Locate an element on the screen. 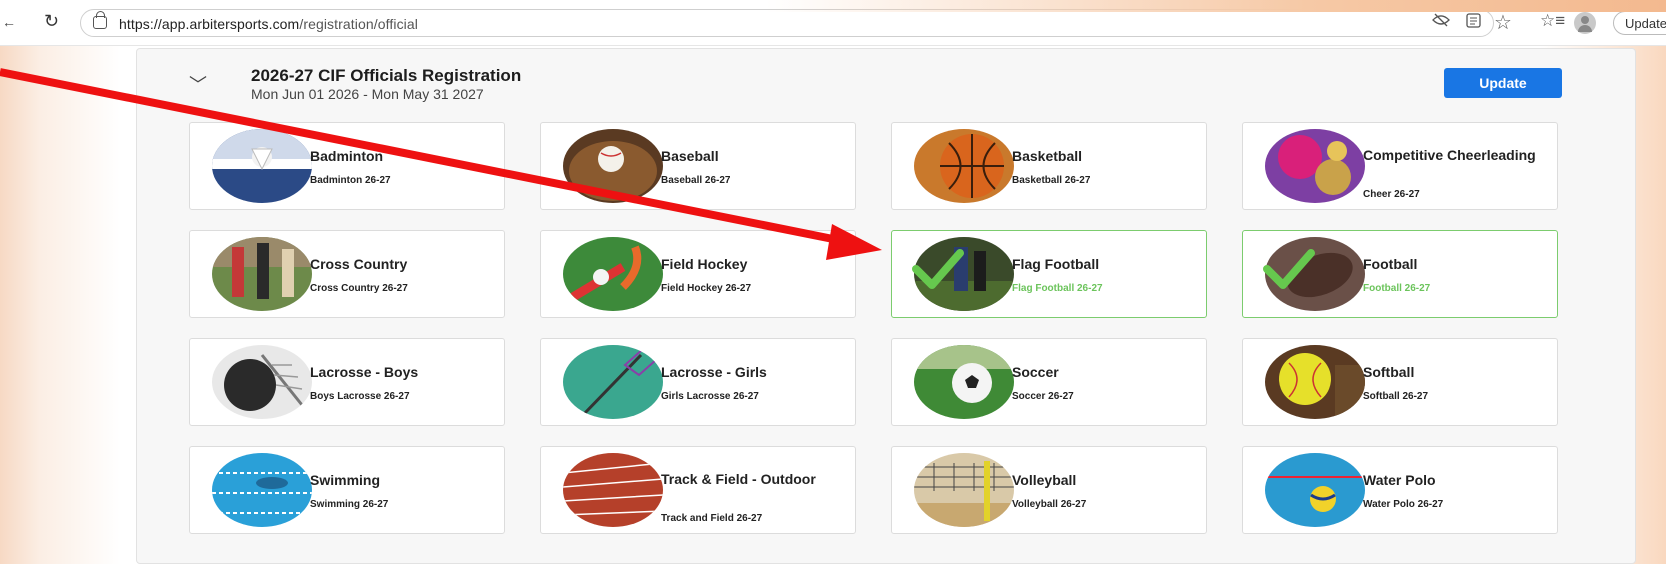 Image resolution: width=1666 pixels, height=564 pixels. url-host: https://app.arbitersports.com is located at coordinates (209, 24).